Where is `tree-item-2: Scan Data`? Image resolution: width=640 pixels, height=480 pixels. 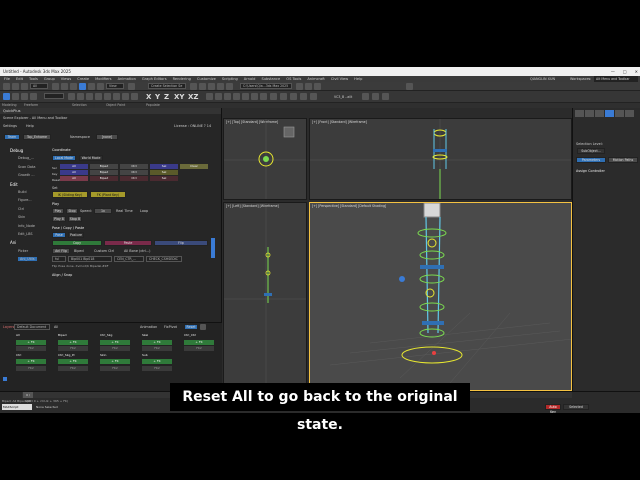 tree-item-2: Scan Data is located at coordinates (26, 167).